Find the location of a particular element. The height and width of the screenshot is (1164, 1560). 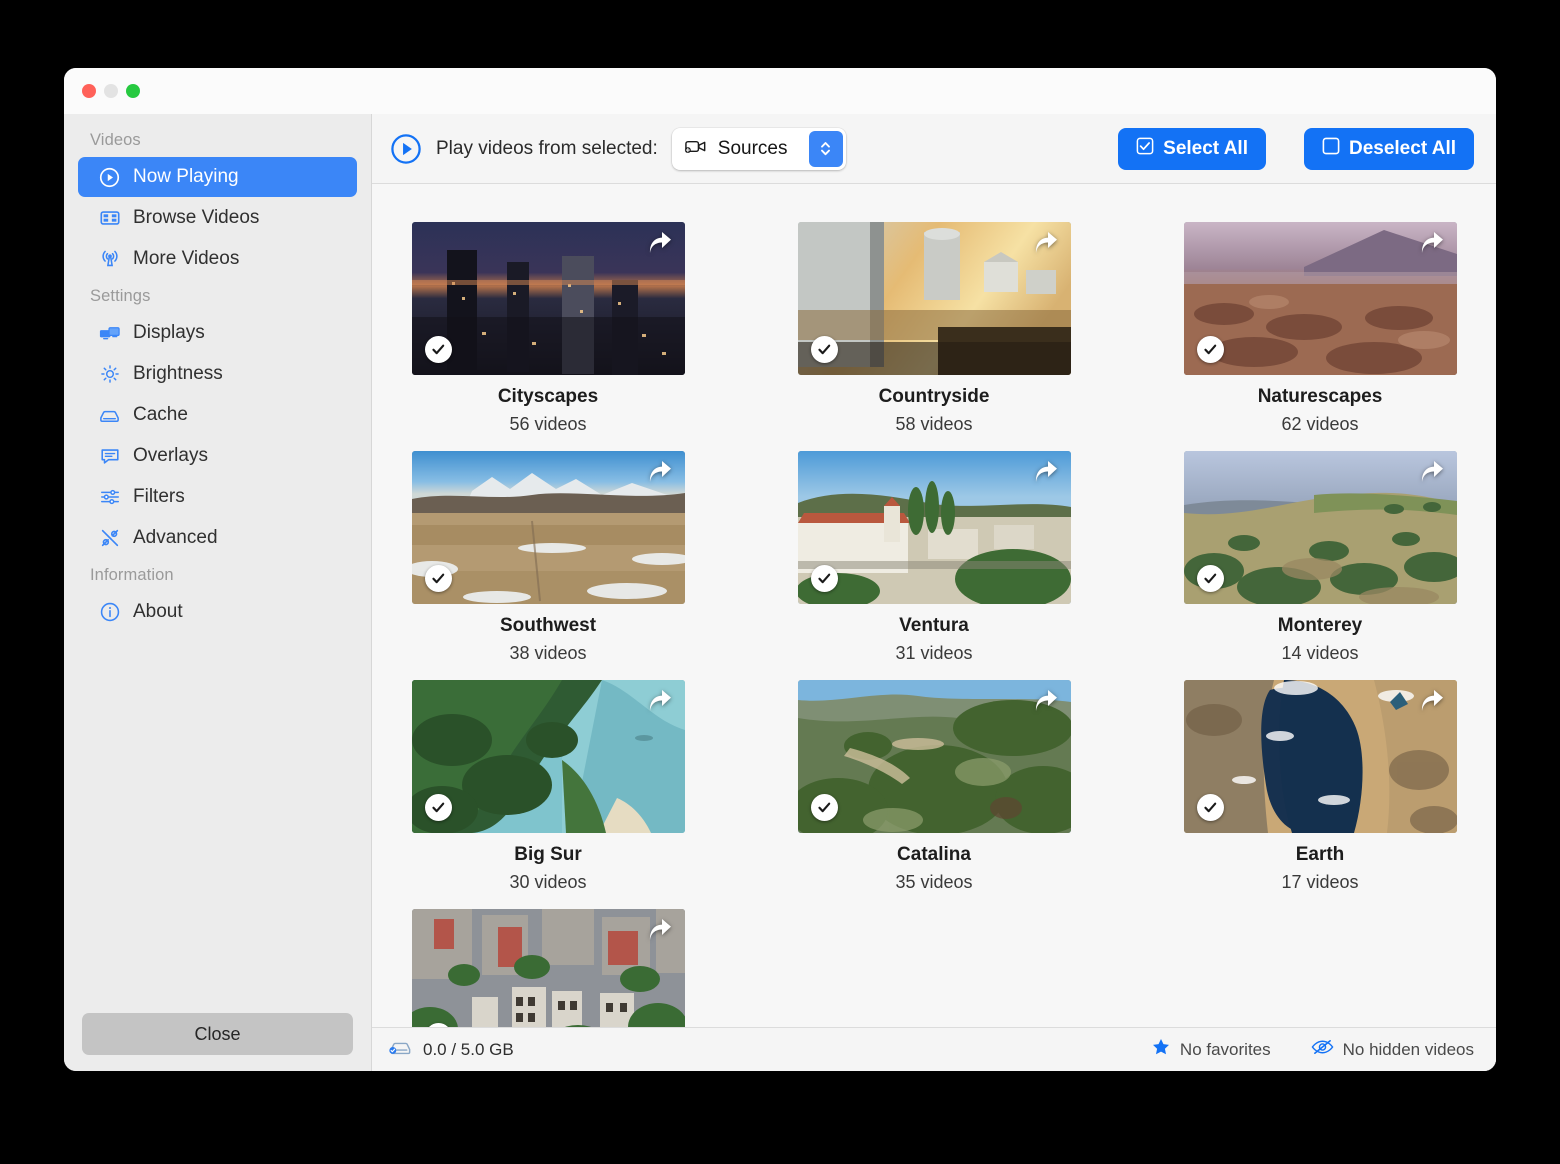

sidebar-item-more-videos: More Videos is located at coordinates (217, 259).